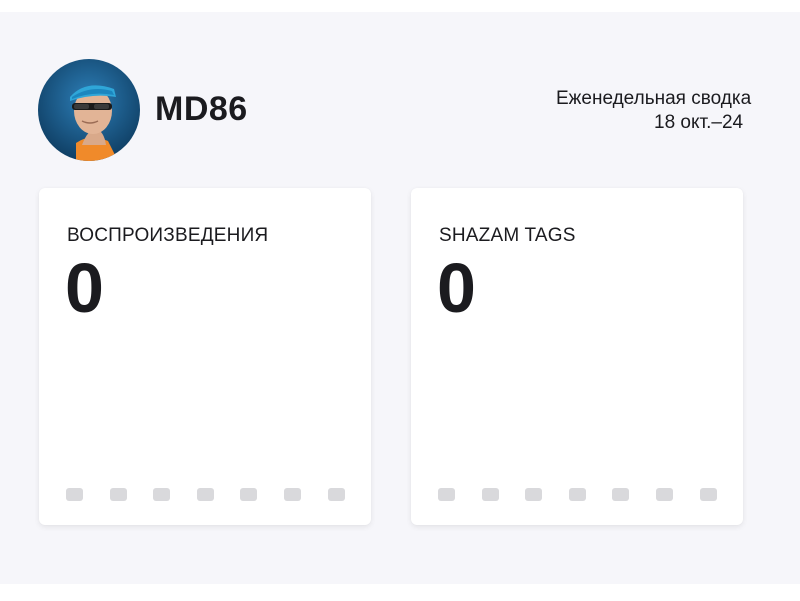  What do you see at coordinates (699, 122) in the screenshot?
I see `summary-date-range: 18 окт.–24` at bounding box center [699, 122].